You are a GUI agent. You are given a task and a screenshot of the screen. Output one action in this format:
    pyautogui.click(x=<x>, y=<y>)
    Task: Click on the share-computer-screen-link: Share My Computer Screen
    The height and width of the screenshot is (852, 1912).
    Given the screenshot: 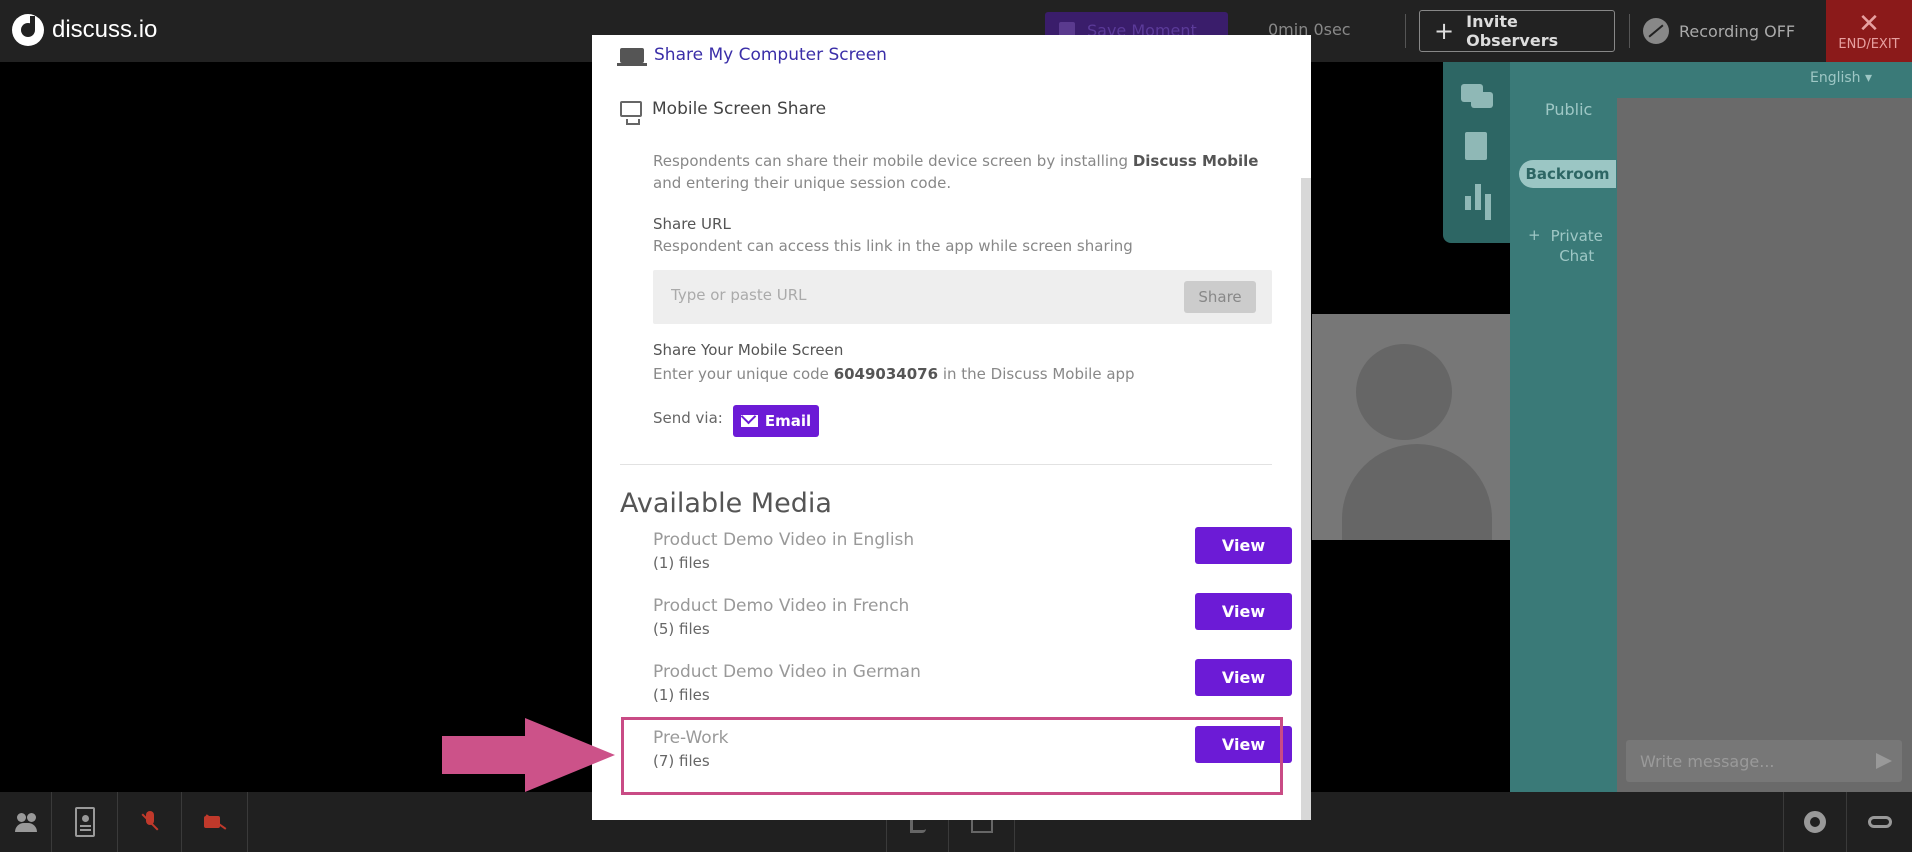 What is the action you would take?
    pyautogui.click(x=752, y=55)
    